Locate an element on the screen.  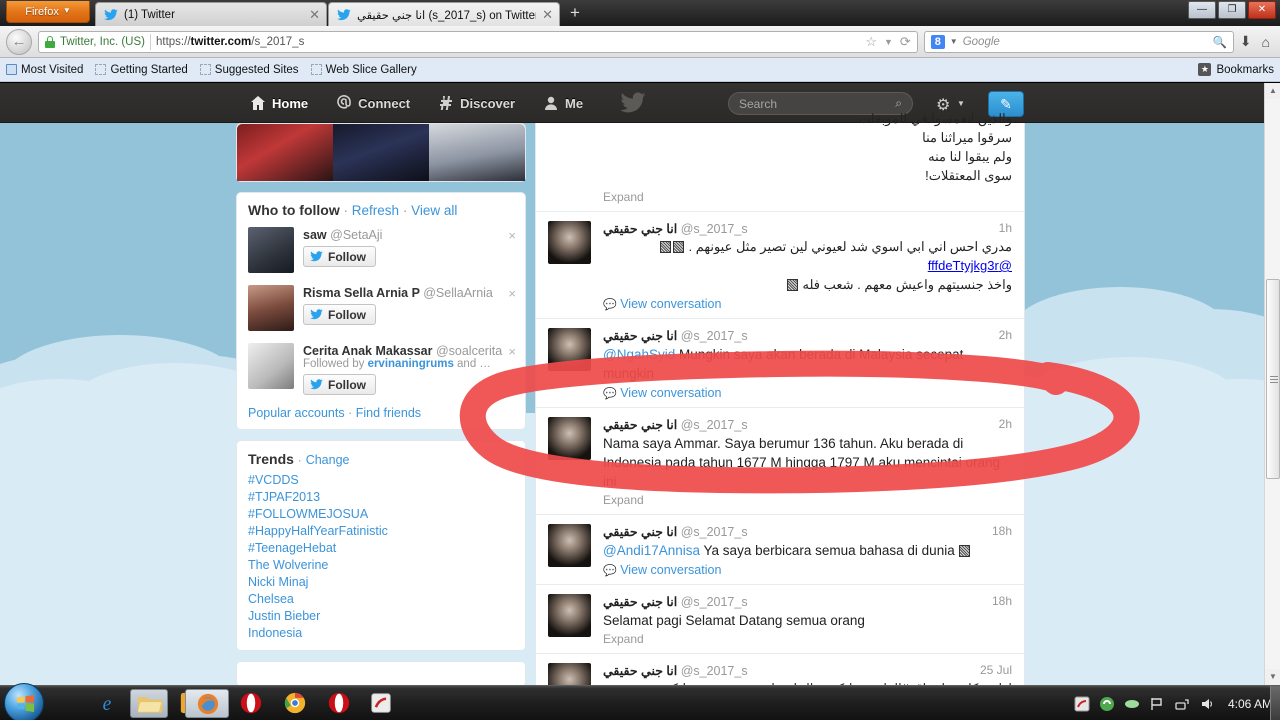
shield-tray-icon is located at coordinates (1132, 704).